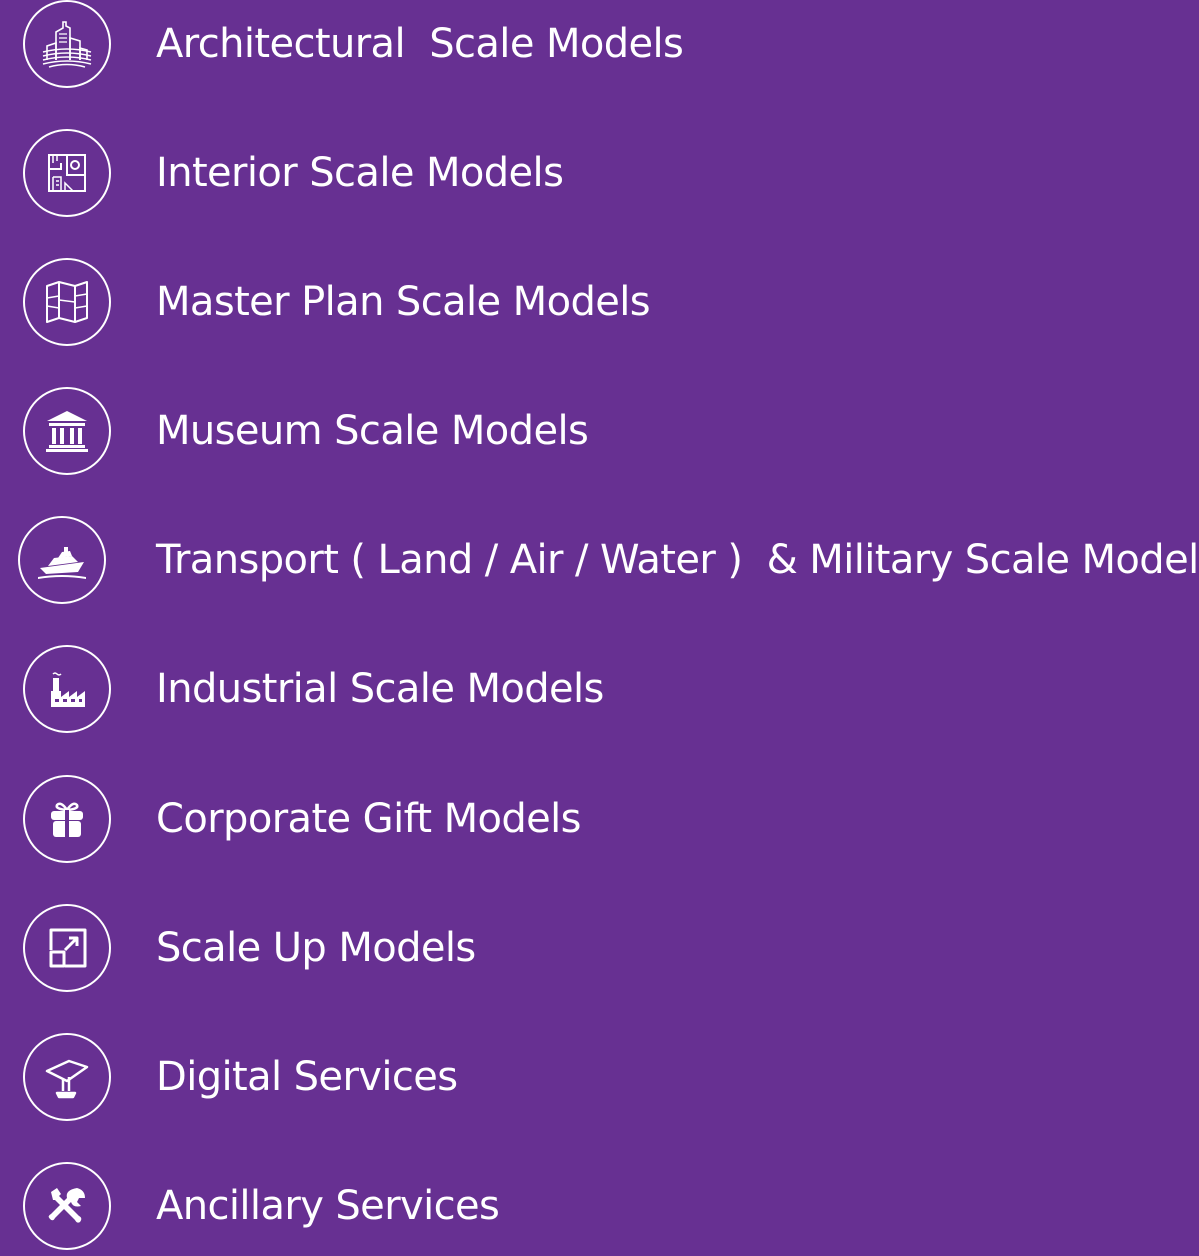 The width and height of the screenshot is (1199, 1256). Describe the element at coordinates (67, 302) in the screenshot. I see `folded-map-icon` at that location.